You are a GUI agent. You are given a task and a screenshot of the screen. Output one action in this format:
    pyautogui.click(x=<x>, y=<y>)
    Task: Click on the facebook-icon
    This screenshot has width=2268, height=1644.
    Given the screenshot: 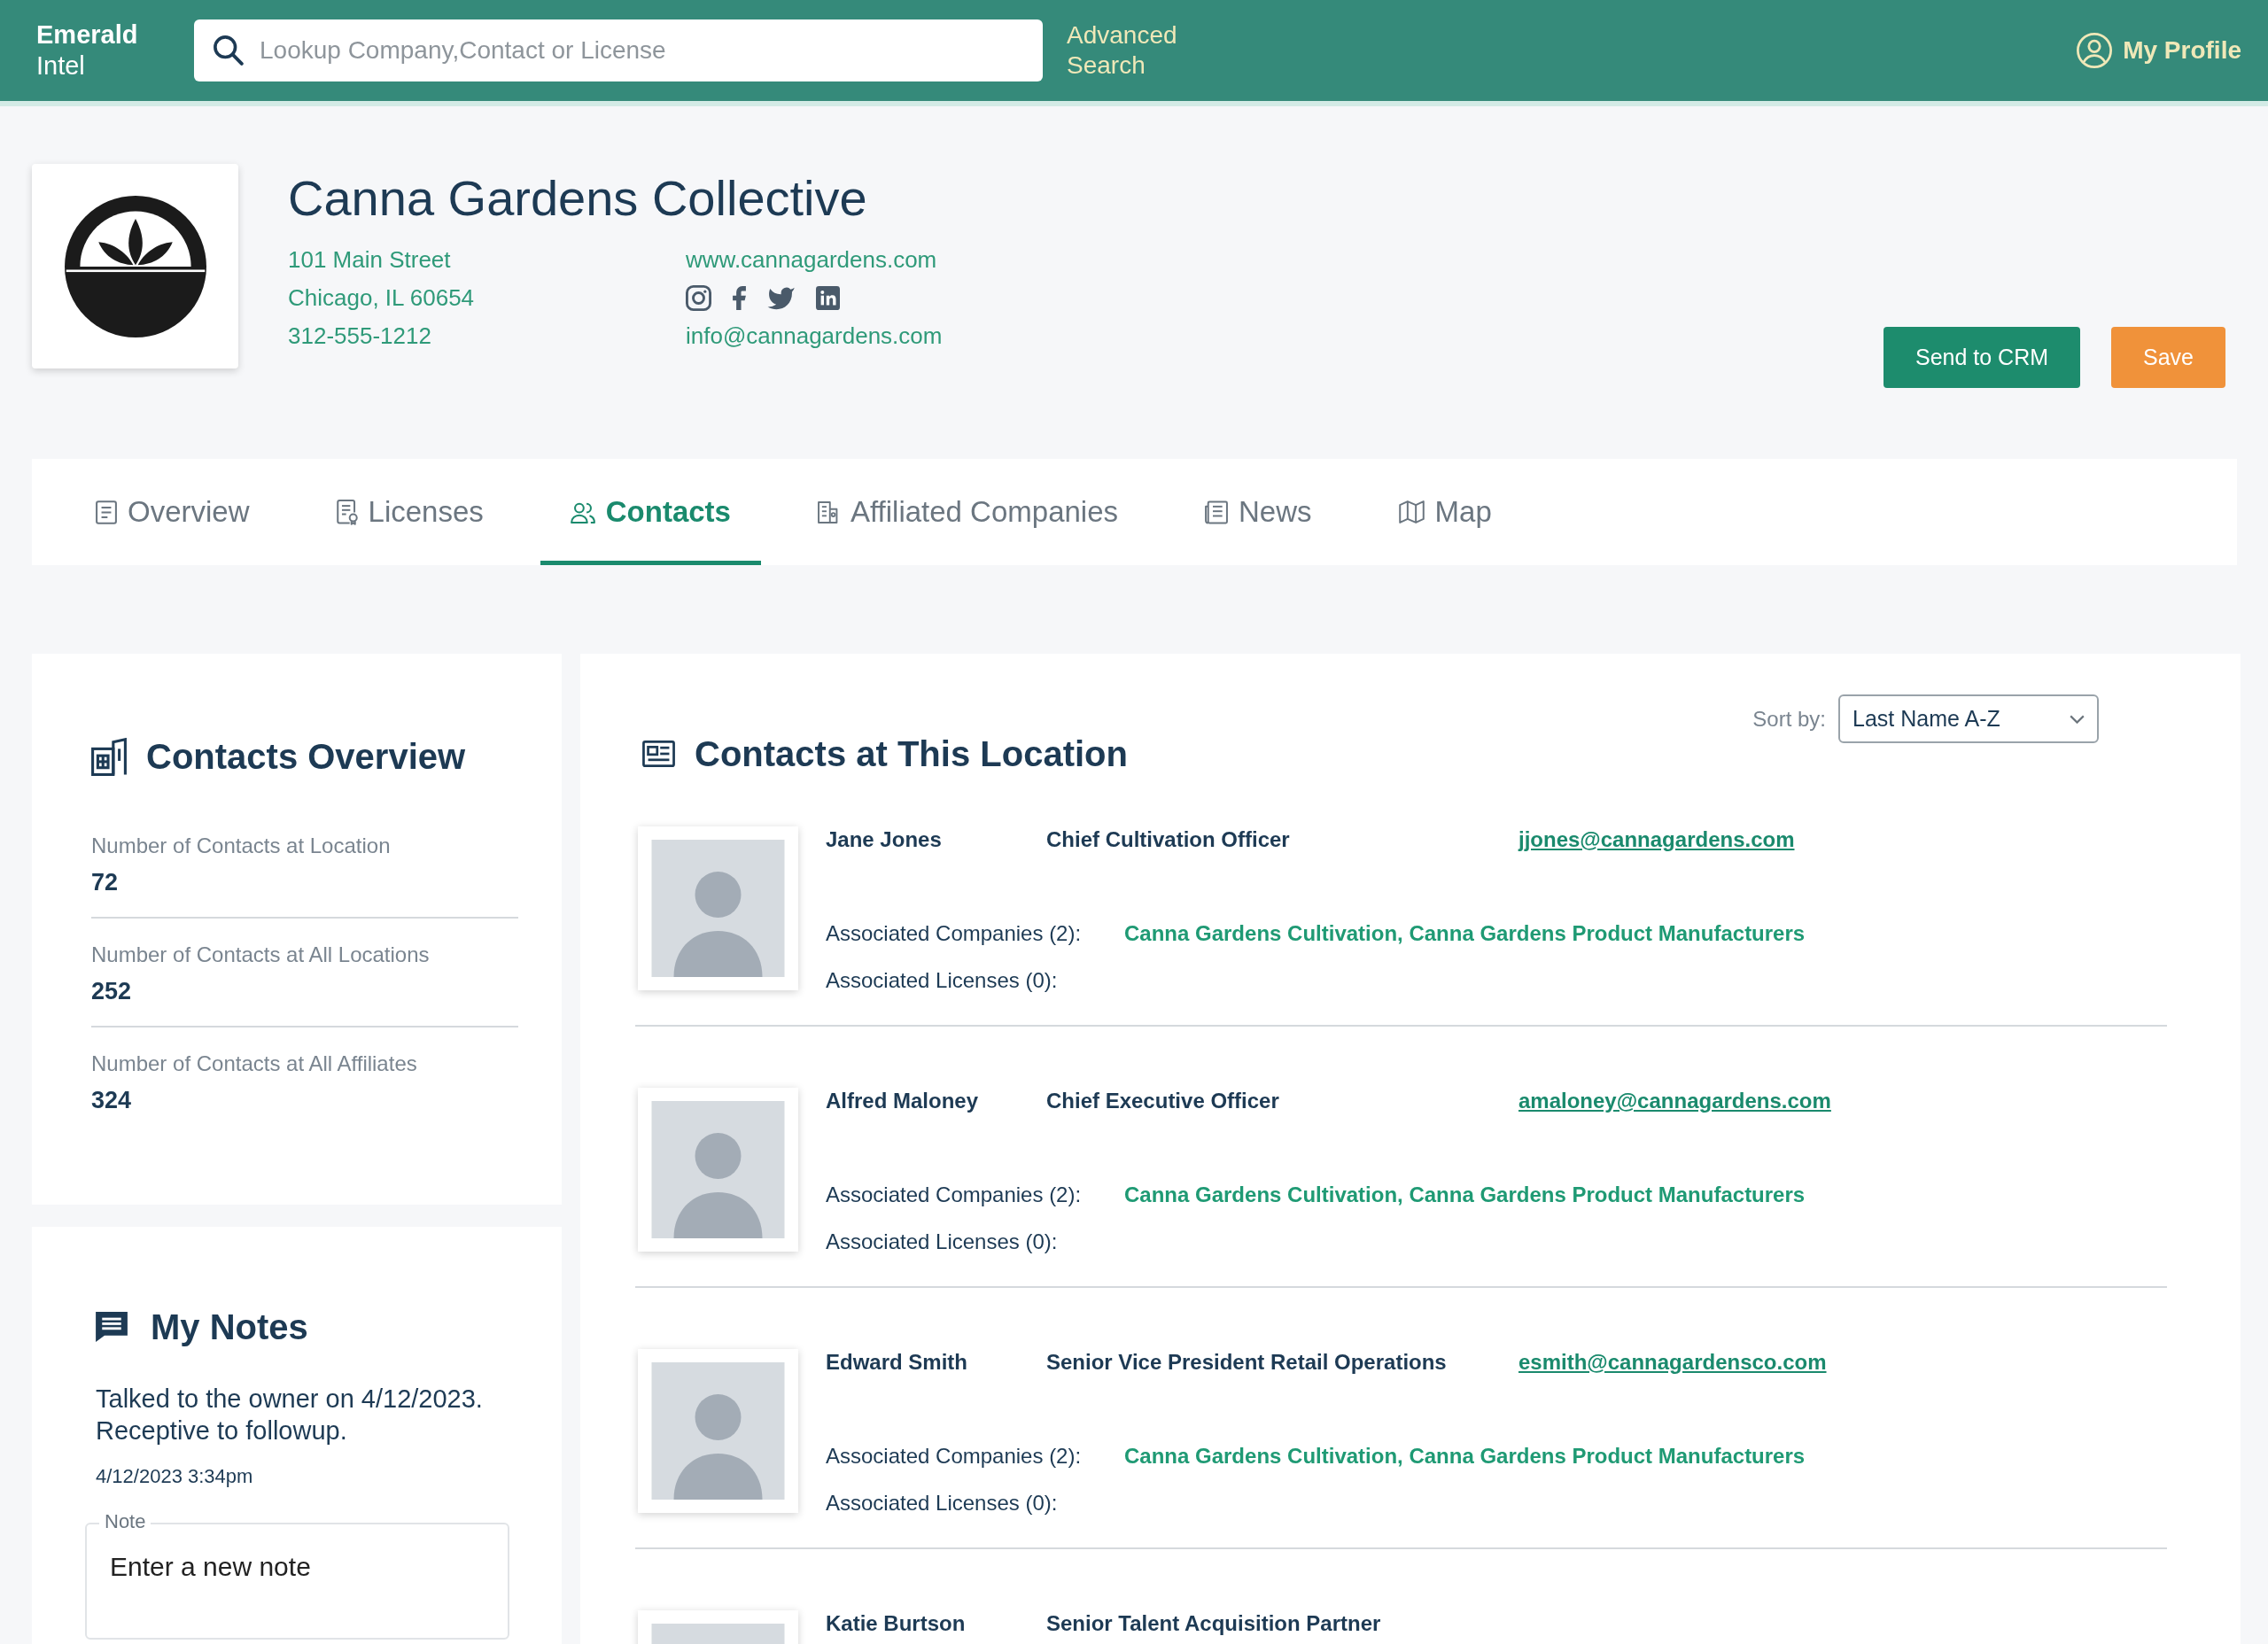 What is the action you would take?
    pyautogui.click(x=739, y=298)
    